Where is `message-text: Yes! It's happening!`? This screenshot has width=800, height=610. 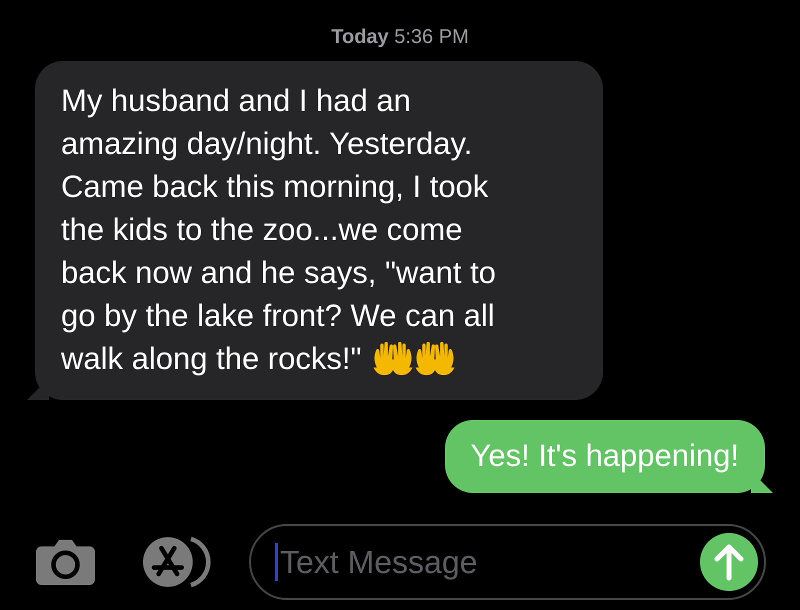
message-text: Yes! It's happening! is located at coordinates (604, 456).